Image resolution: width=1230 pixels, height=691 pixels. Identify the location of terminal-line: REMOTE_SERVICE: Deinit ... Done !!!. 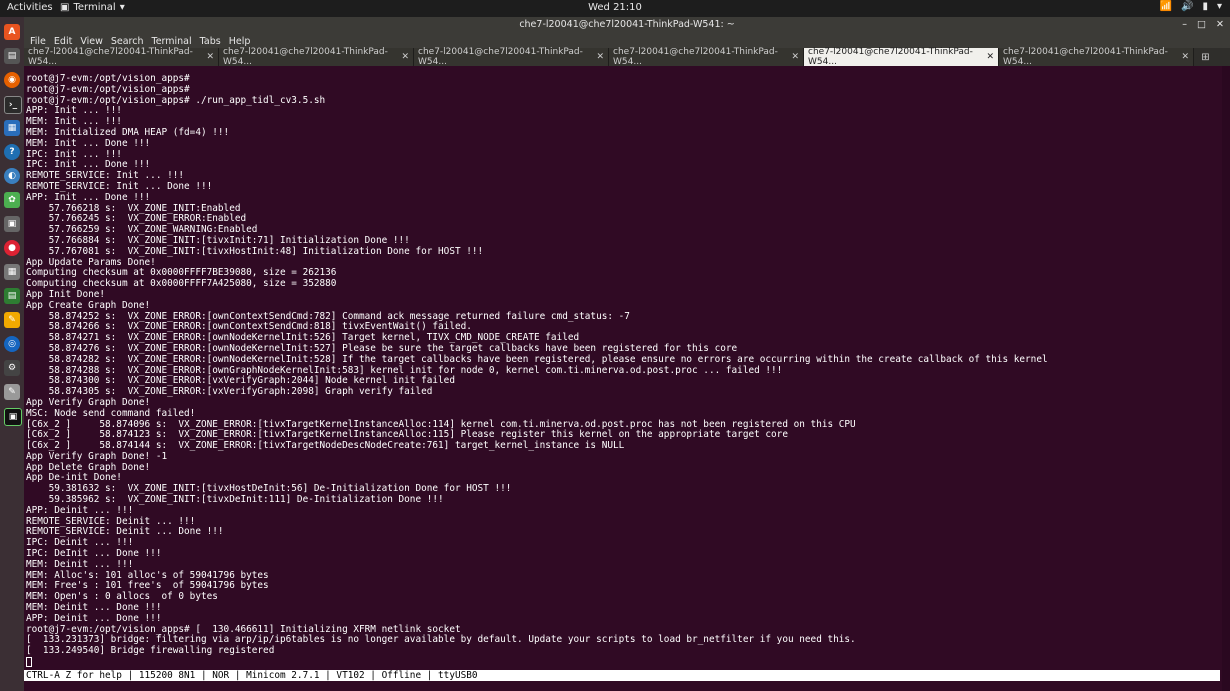
(125, 532).